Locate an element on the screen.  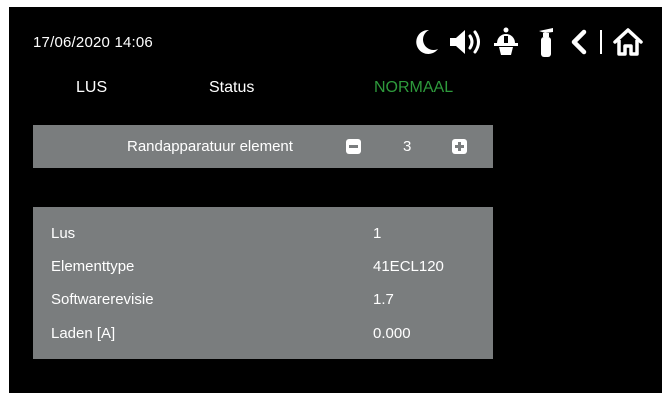
back-chevron-icon is located at coordinates (579, 42).